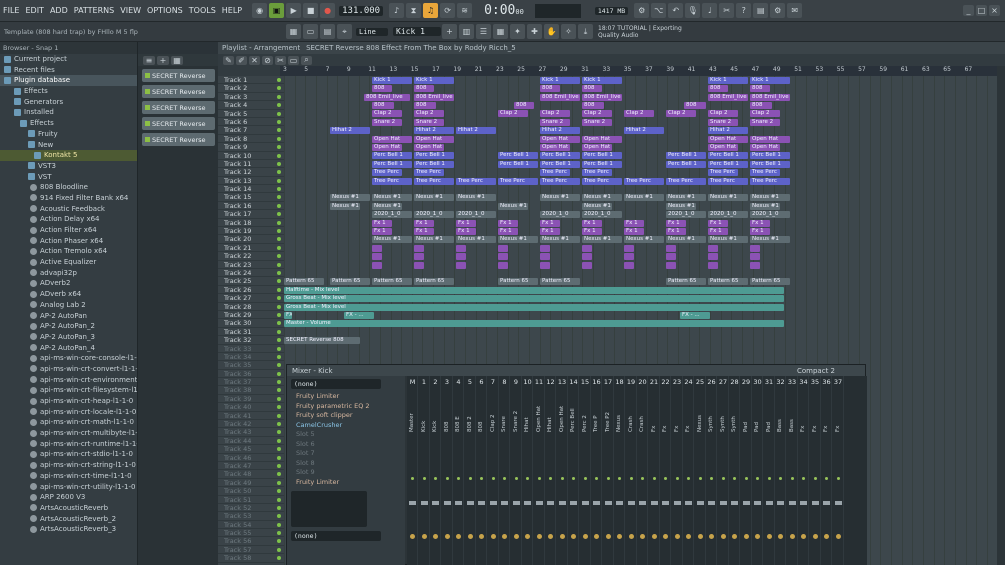 The width and height of the screenshot is (1005, 565). Describe the element at coordinates (631, 470) in the screenshot. I see `mixer-strip: 19 Crash` at that location.